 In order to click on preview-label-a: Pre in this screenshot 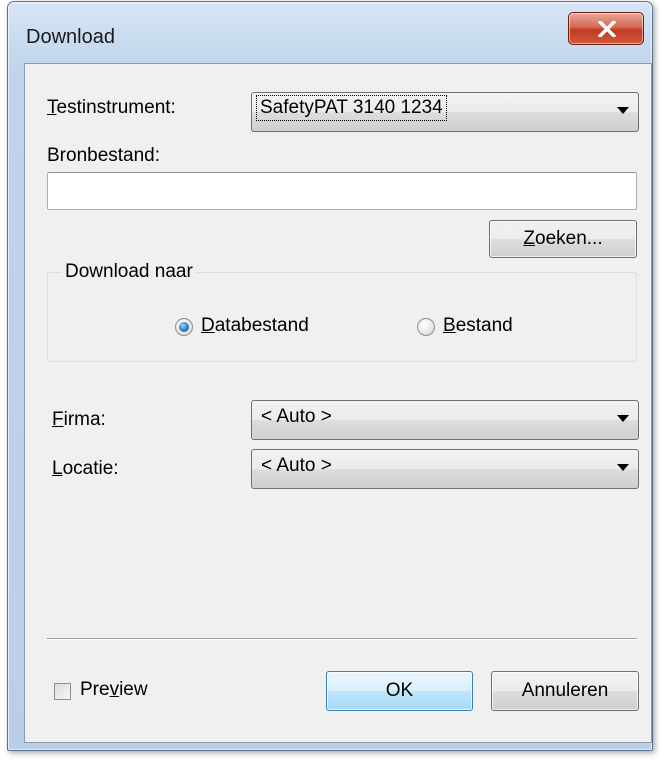, I will do `click(95, 689)`.